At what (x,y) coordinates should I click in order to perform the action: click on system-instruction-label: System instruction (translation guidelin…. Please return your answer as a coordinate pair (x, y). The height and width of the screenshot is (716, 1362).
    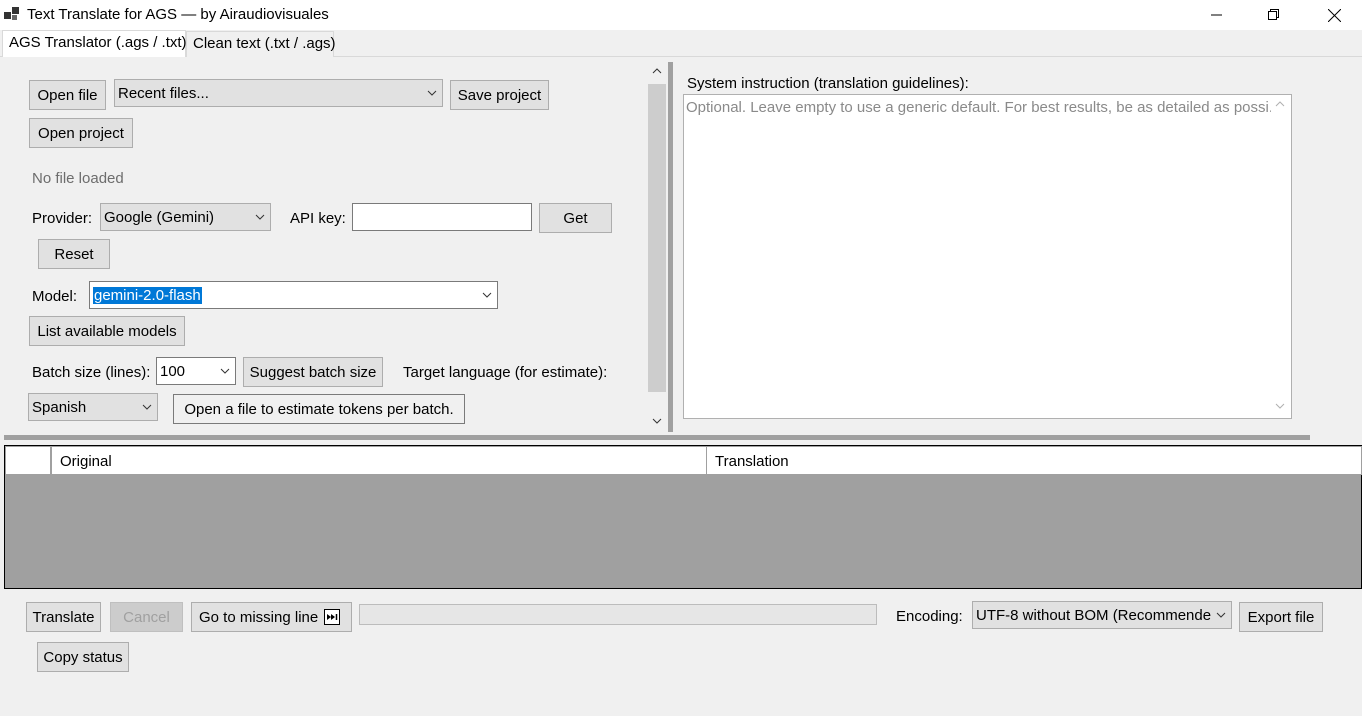
    Looking at the image, I should click on (828, 83).